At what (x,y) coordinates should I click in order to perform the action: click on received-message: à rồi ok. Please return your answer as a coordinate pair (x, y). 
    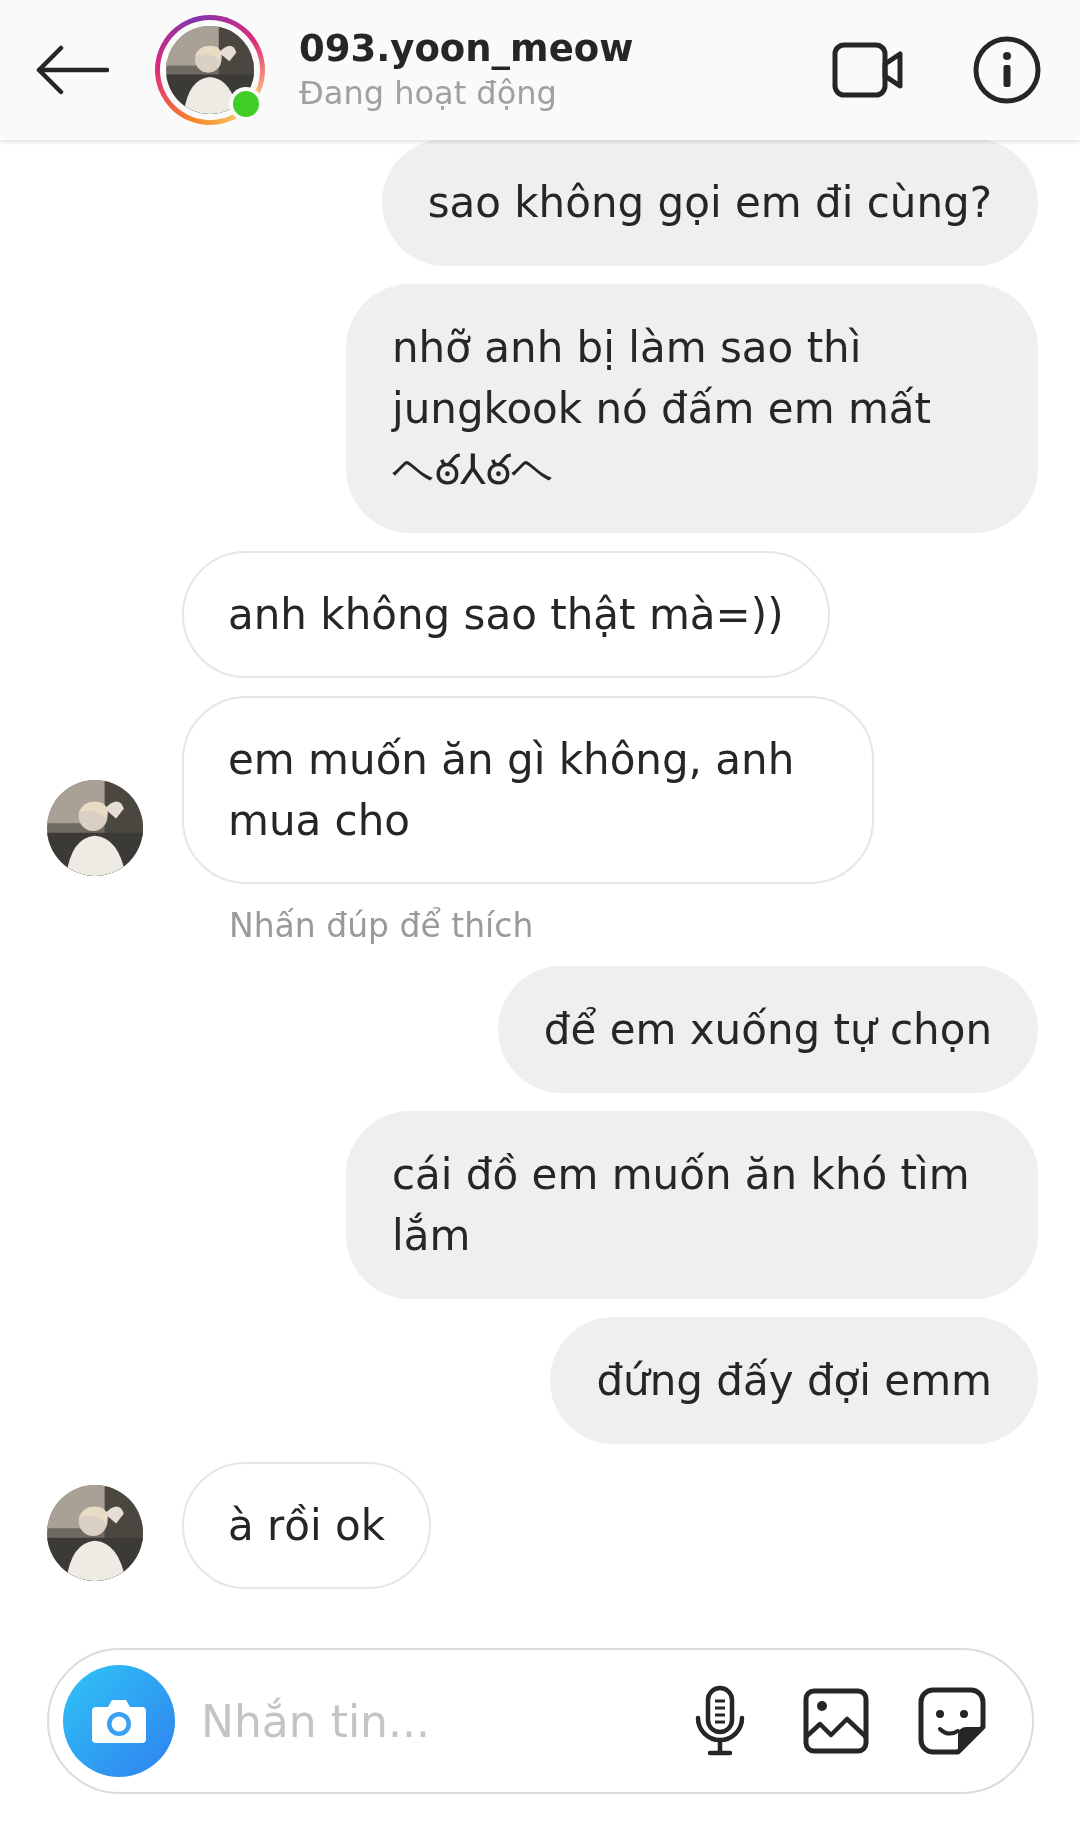
    Looking at the image, I should click on (307, 1525).